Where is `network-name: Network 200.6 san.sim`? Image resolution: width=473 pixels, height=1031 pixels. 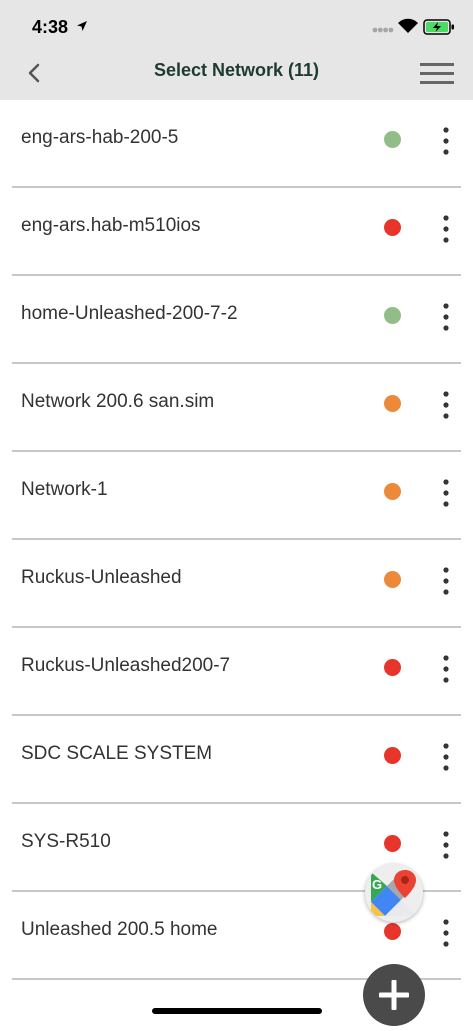 network-name: Network 200.6 san.sim is located at coordinates (118, 401).